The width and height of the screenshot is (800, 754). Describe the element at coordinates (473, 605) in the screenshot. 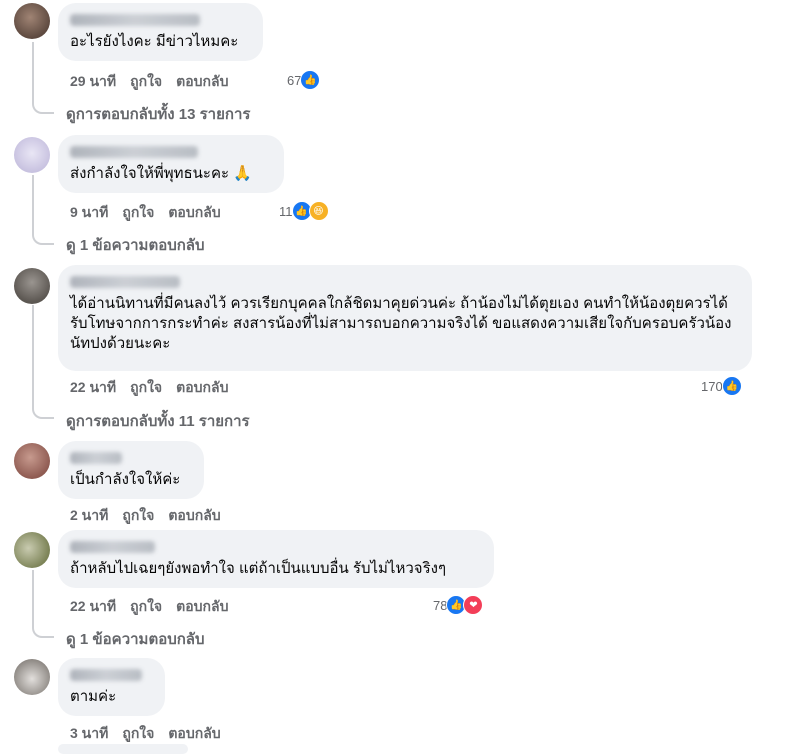

I see `love-icon: ❤` at that location.